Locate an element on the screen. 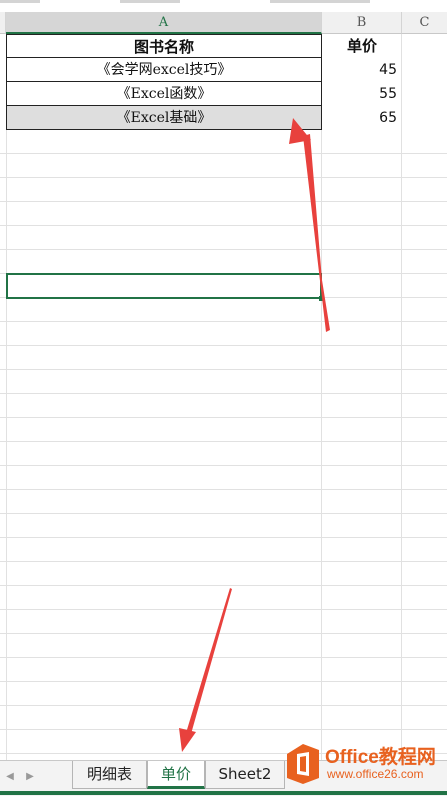 The image size is (447, 796). top-strip is located at coordinates (223, 6).